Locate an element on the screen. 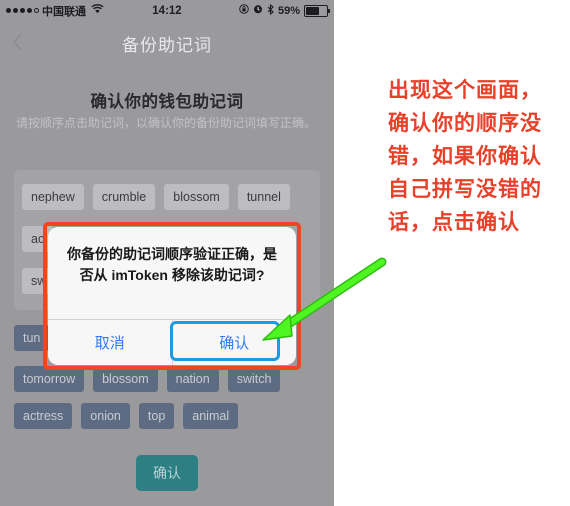 The width and height of the screenshot is (570, 506). word-chip: actress is located at coordinates (43, 416).